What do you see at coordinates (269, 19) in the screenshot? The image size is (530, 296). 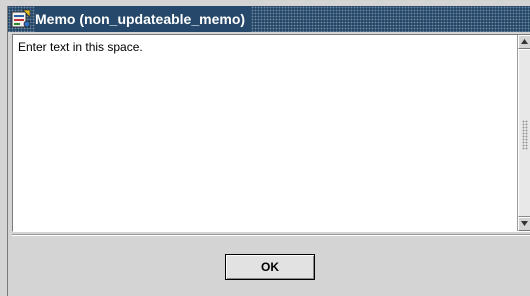 I see `title-bar: Memo (non_updateable_memo)` at bounding box center [269, 19].